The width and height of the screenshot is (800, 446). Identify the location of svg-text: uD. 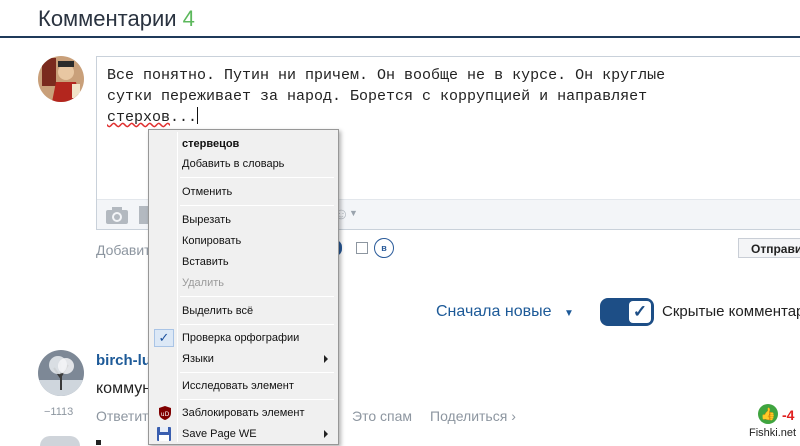
(165, 414).